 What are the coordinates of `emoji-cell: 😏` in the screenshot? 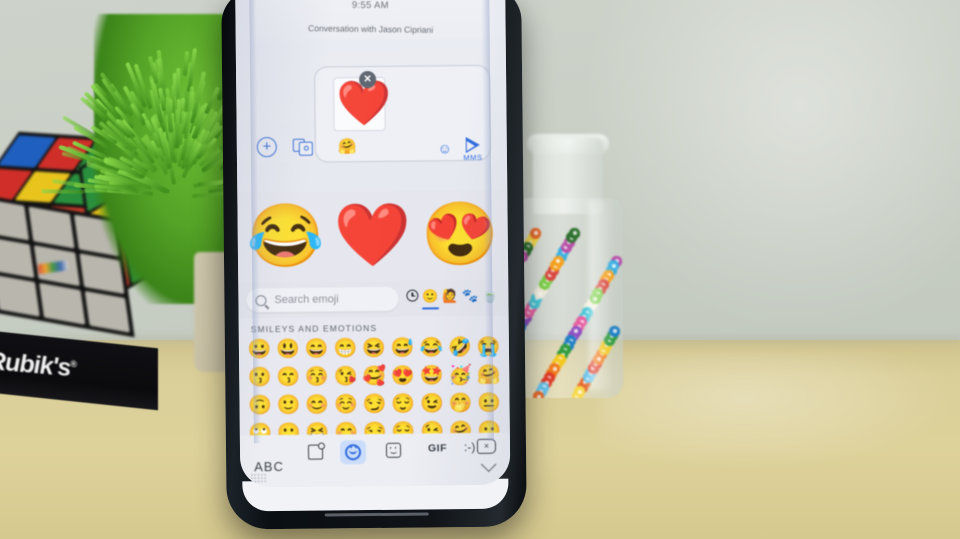 It's located at (374, 405).